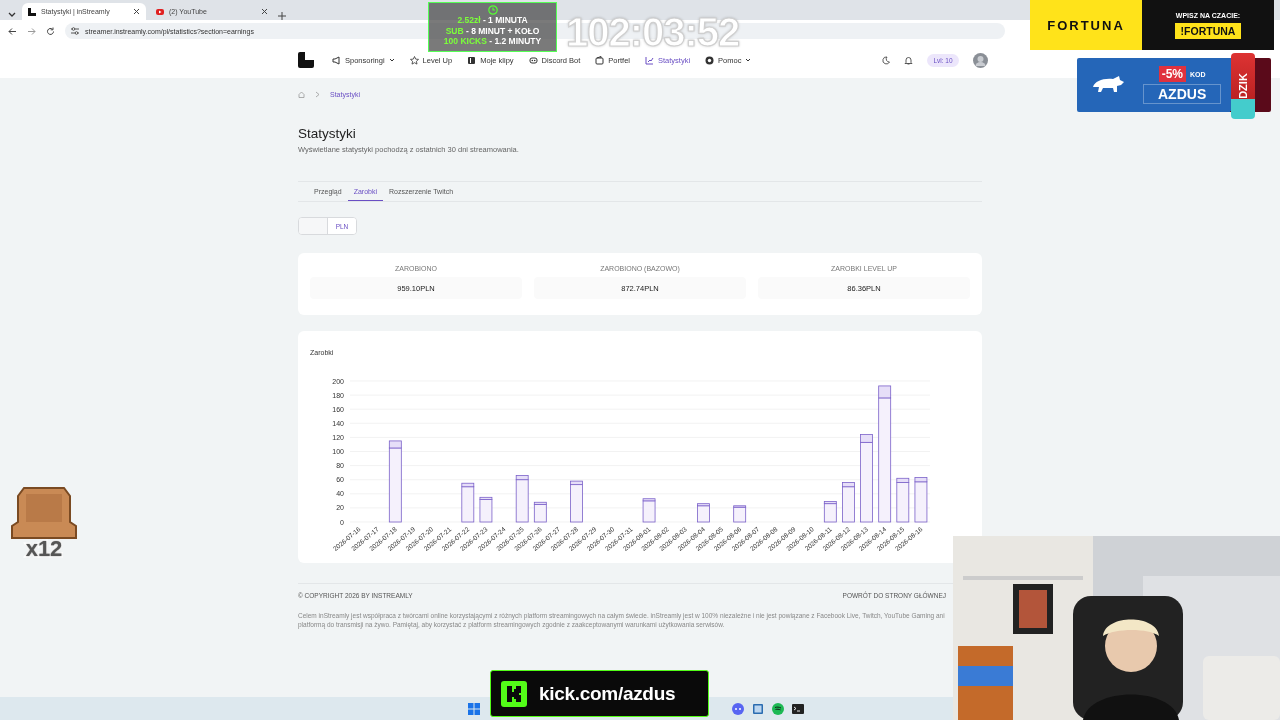 Image resolution: width=1280 pixels, height=720 pixels. I want to click on video-icon, so click(160, 11).